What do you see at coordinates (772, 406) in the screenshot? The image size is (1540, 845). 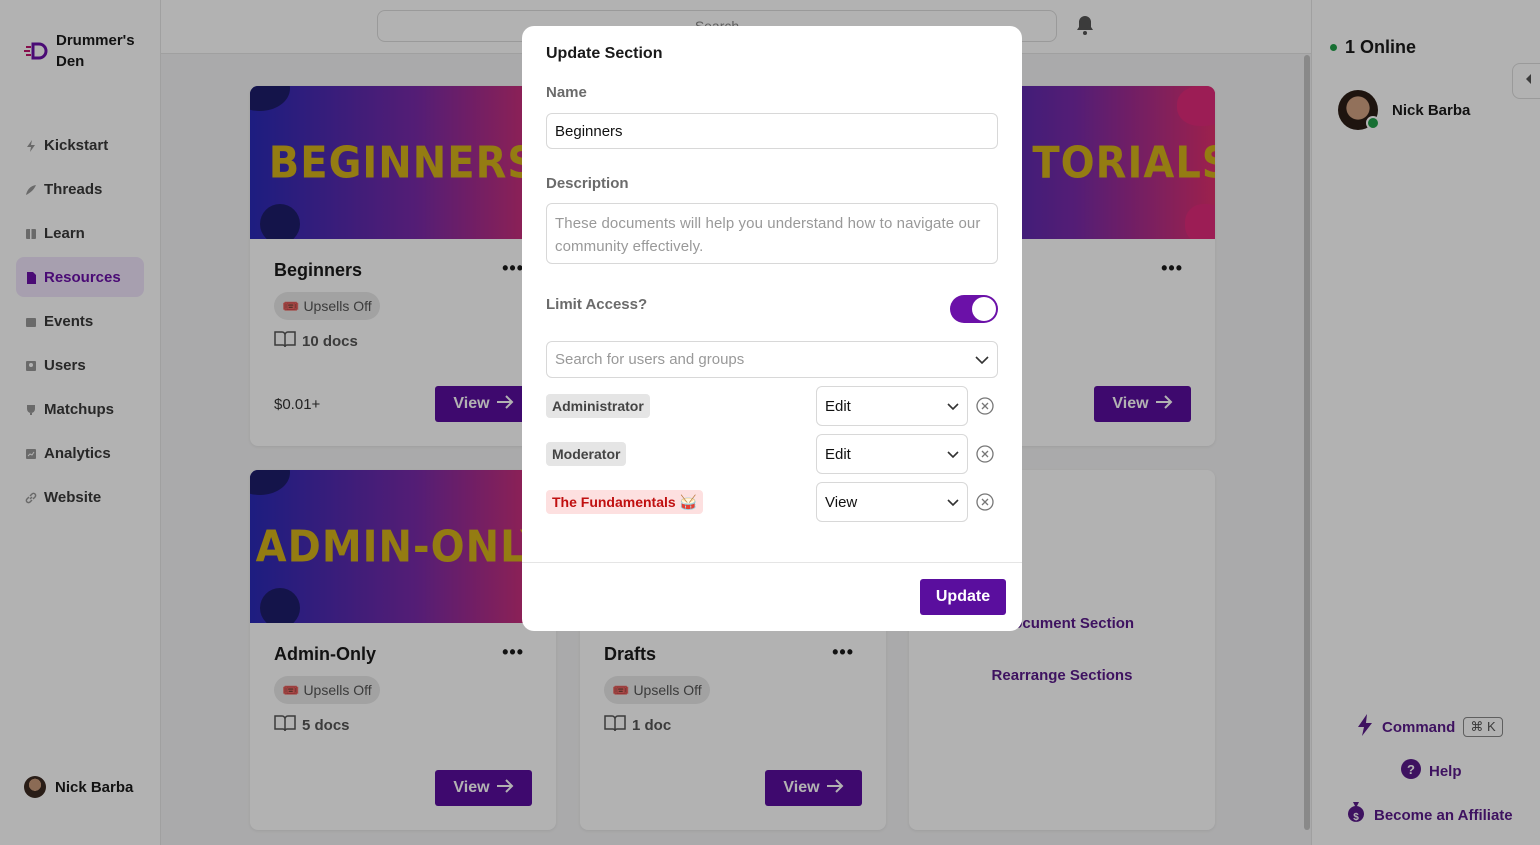 I see `permission-row: Administrator Edit` at bounding box center [772, 406].